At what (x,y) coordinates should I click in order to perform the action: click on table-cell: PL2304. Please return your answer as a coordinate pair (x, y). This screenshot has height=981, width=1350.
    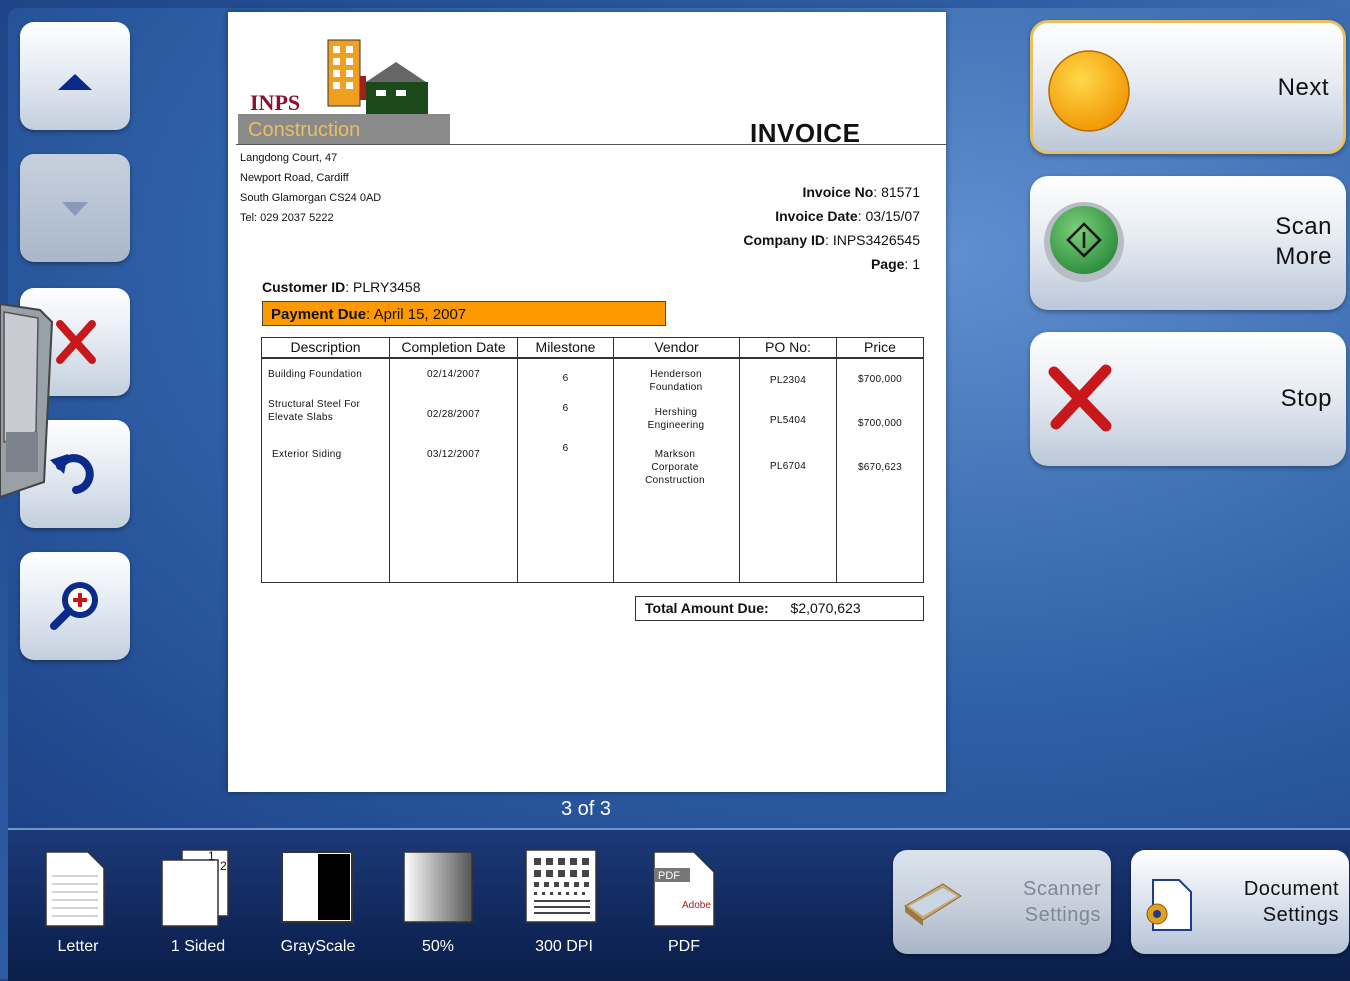
    Looking at the image, I should click on (788, 380).